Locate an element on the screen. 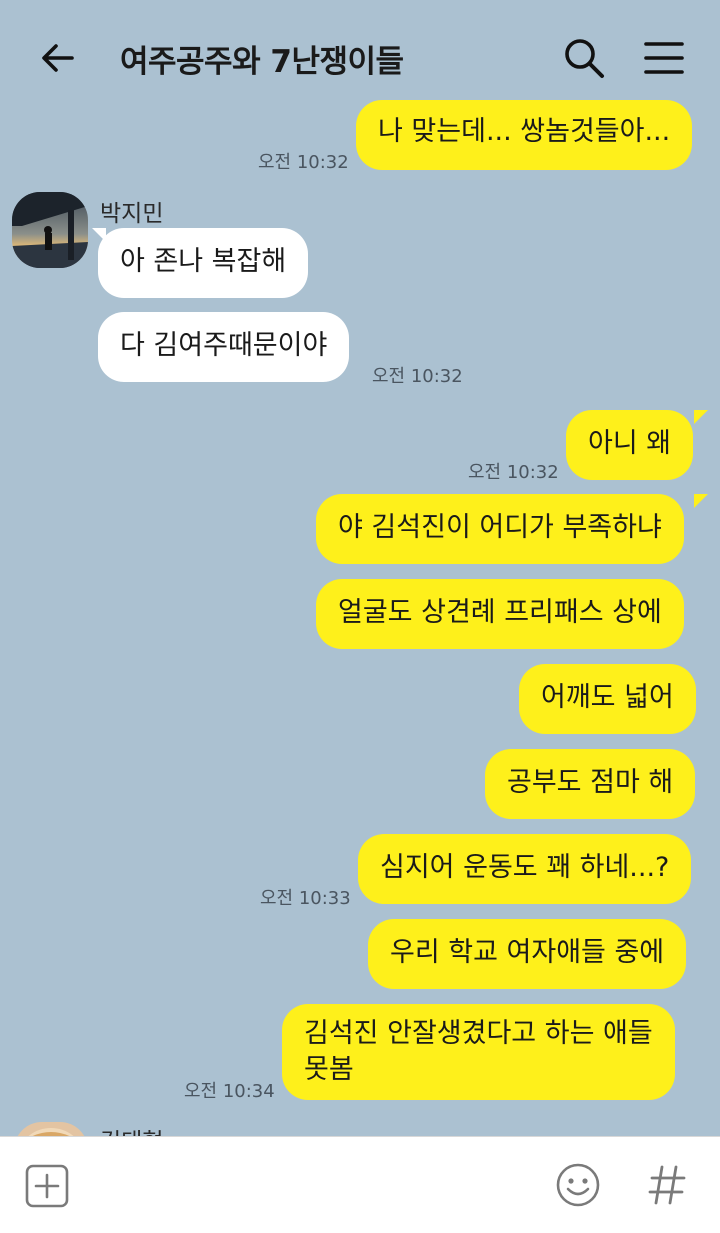 The height and width of the screenshot is (1233, 720). my-message-bubble: 야 김석진이 어디가 부족하냐 is located at coordinates (500, 529).